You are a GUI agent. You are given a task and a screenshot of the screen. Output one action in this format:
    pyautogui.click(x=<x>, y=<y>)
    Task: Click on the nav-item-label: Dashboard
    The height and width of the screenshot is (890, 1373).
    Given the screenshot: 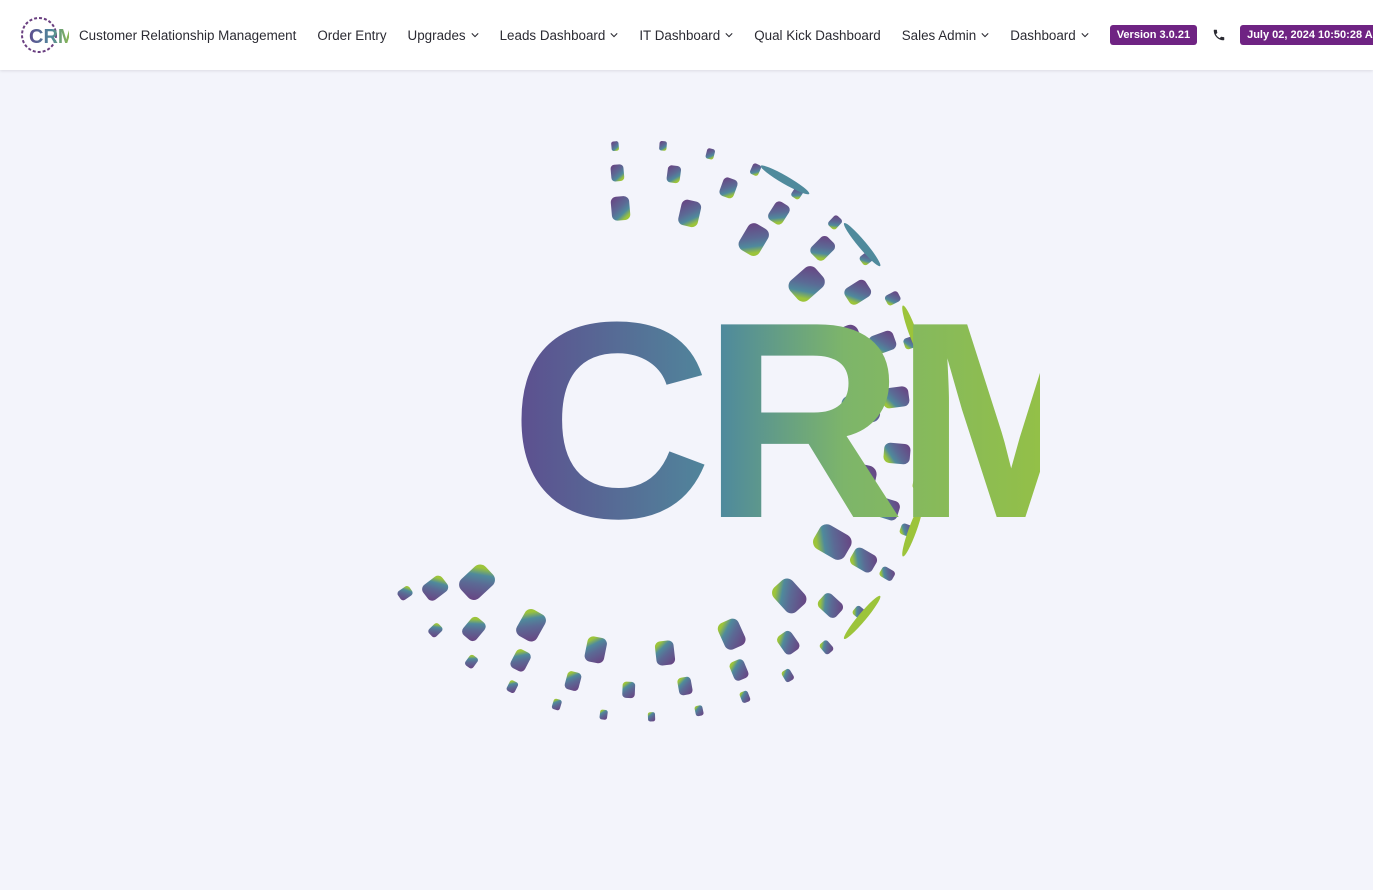 What is the action you would take?
    pyautogui.click(x=1043, y=35)
    